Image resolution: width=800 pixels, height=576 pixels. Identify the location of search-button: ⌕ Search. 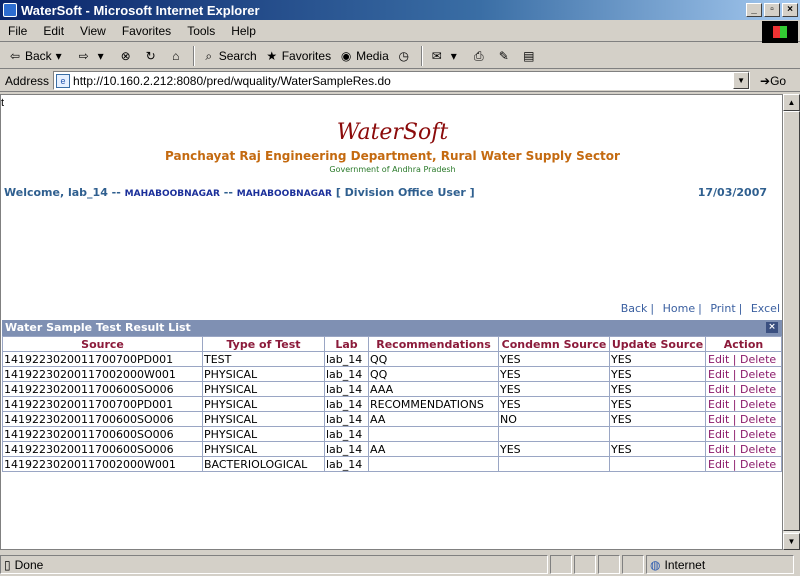
(229, 56).